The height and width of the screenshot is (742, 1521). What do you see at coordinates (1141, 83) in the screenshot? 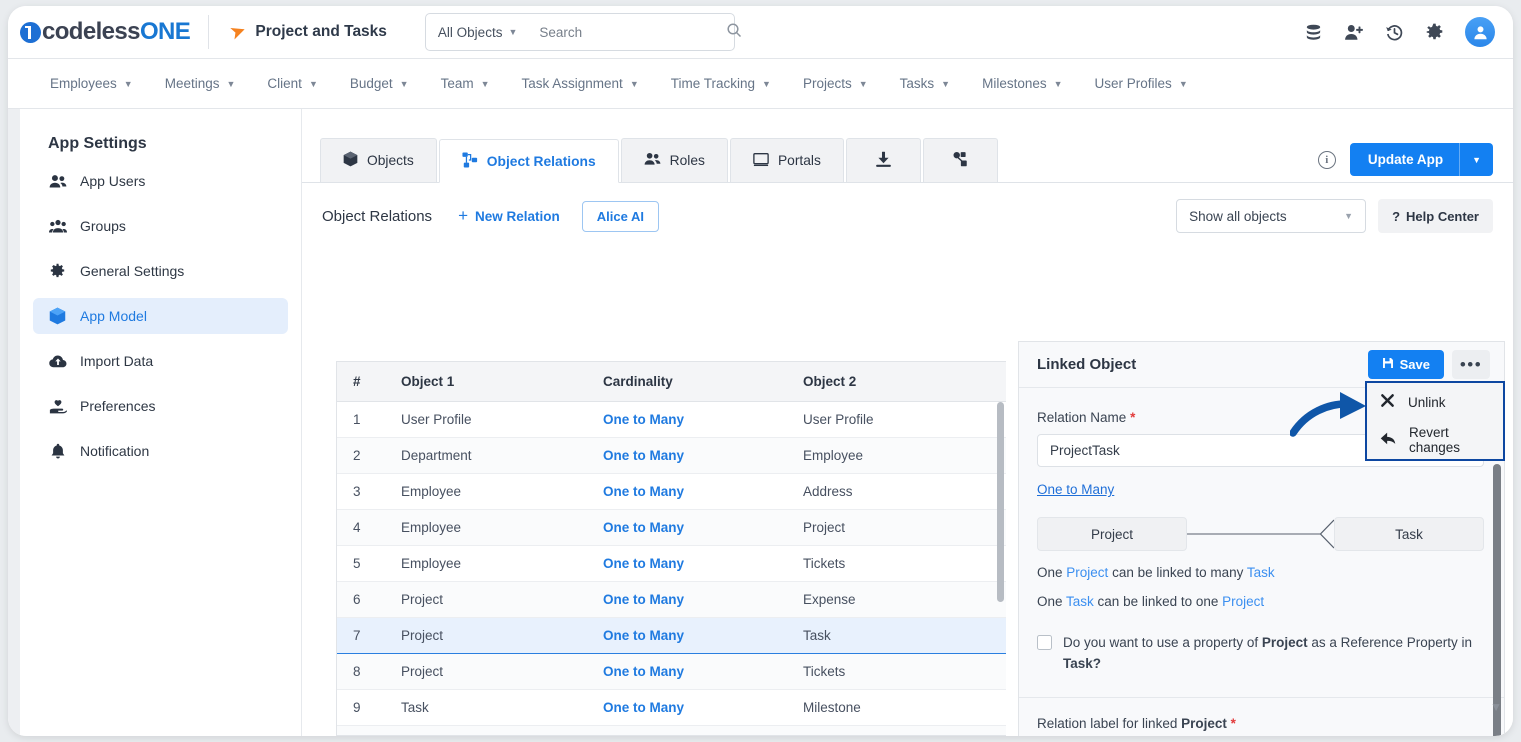
I see `menu-item-user-profiles: User Profiles ▼` at bounding box center [1141, 83].